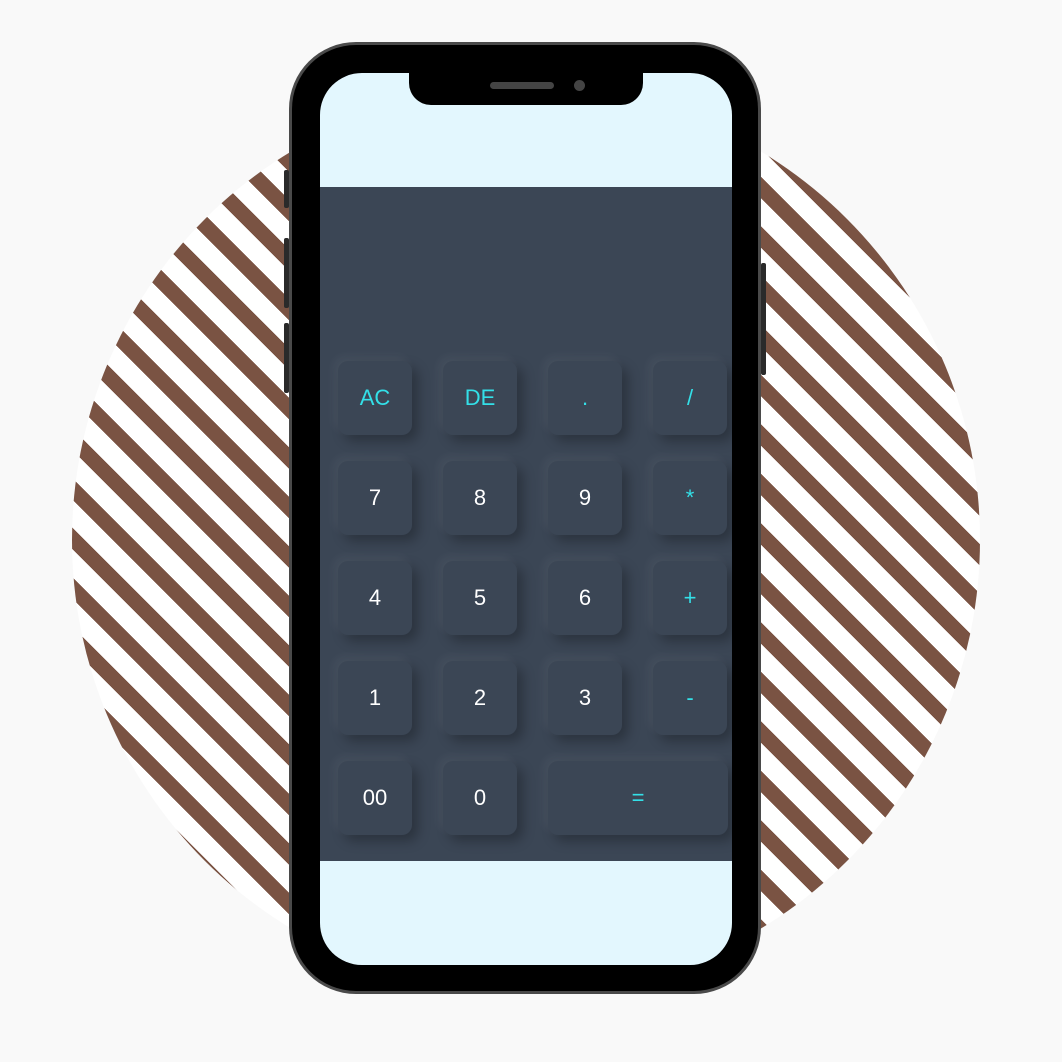 The height and width of the screenshot is (1062, 1062). Describe the element at coordinates (375, 498) in the screenshot. I see `key-7: 7` at that location.